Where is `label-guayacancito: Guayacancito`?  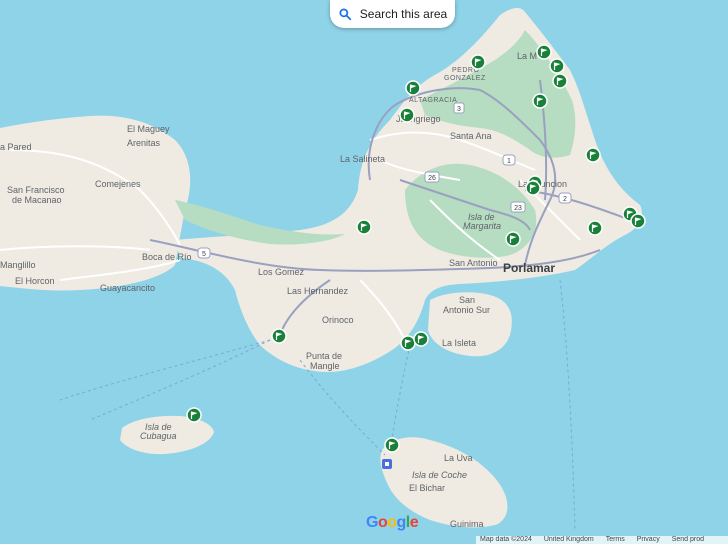 label-guayacancito: Guayacancito is located at coordinates (127, 288).